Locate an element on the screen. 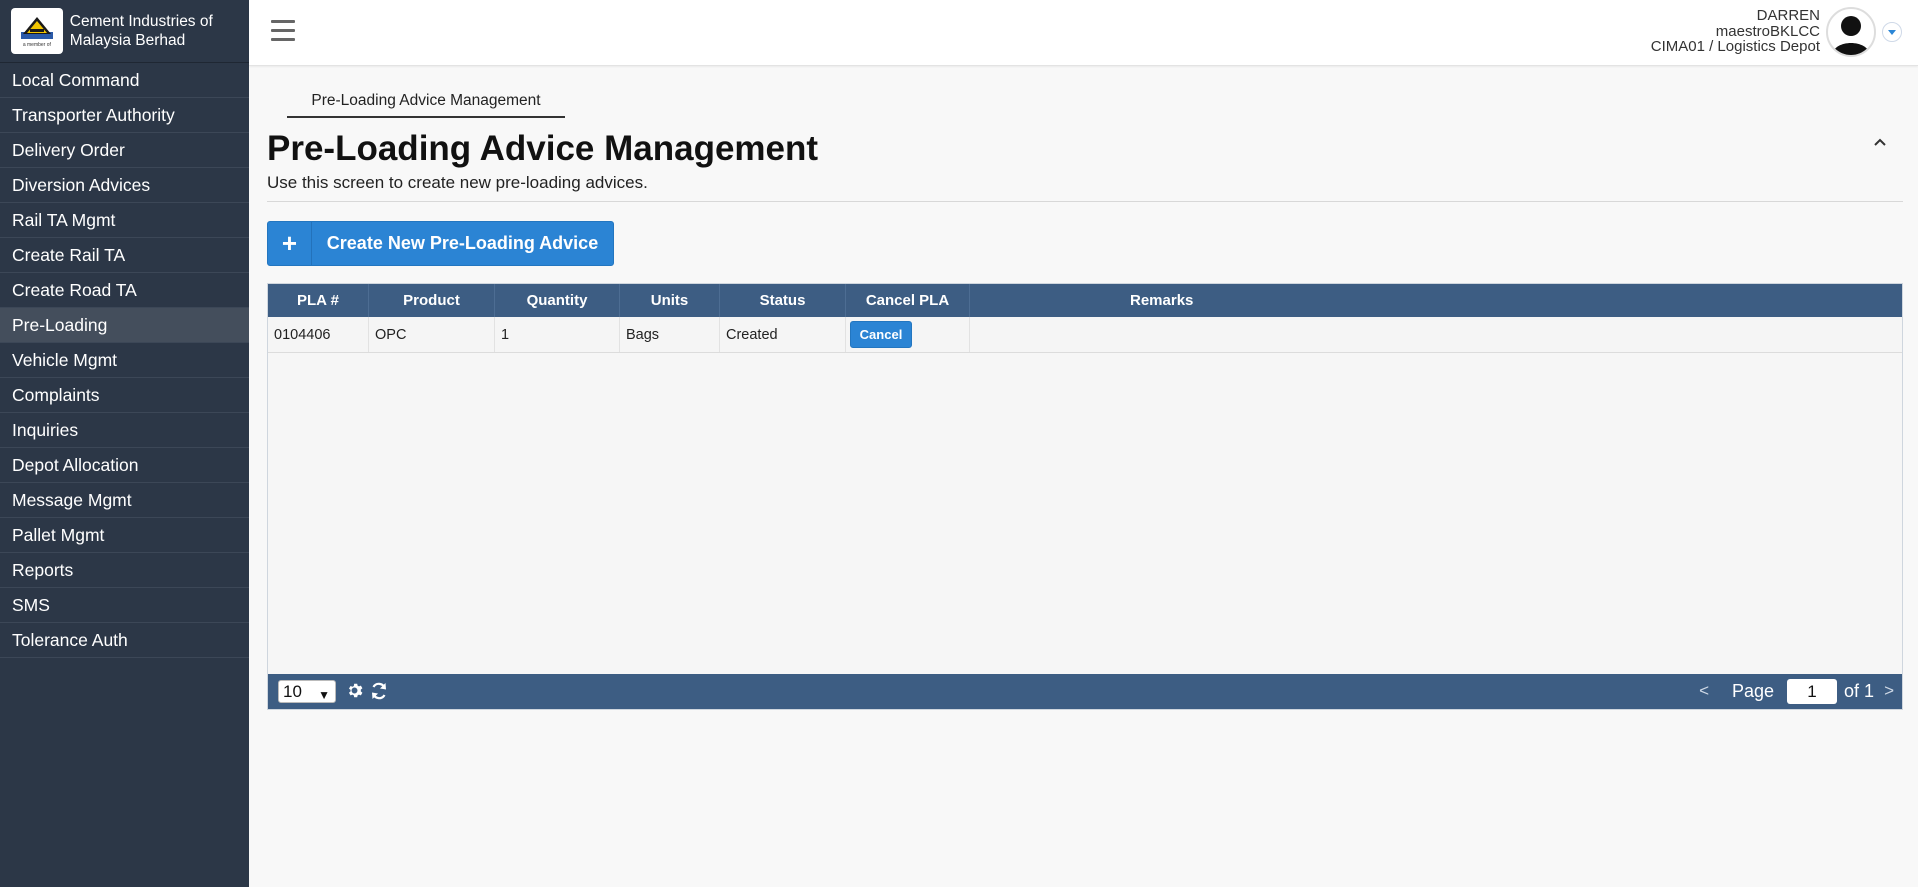 Image resolution: width=1918 pixels, height=887 pixels. sidebar-item-sms: SMS is located at coordinates (124, 605).